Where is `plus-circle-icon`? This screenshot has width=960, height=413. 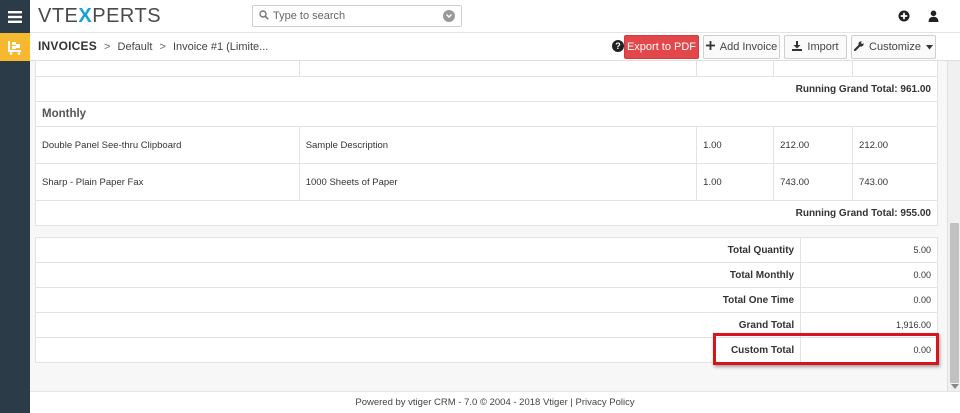
plus-circle-icon is located at coordinates (904, 16).